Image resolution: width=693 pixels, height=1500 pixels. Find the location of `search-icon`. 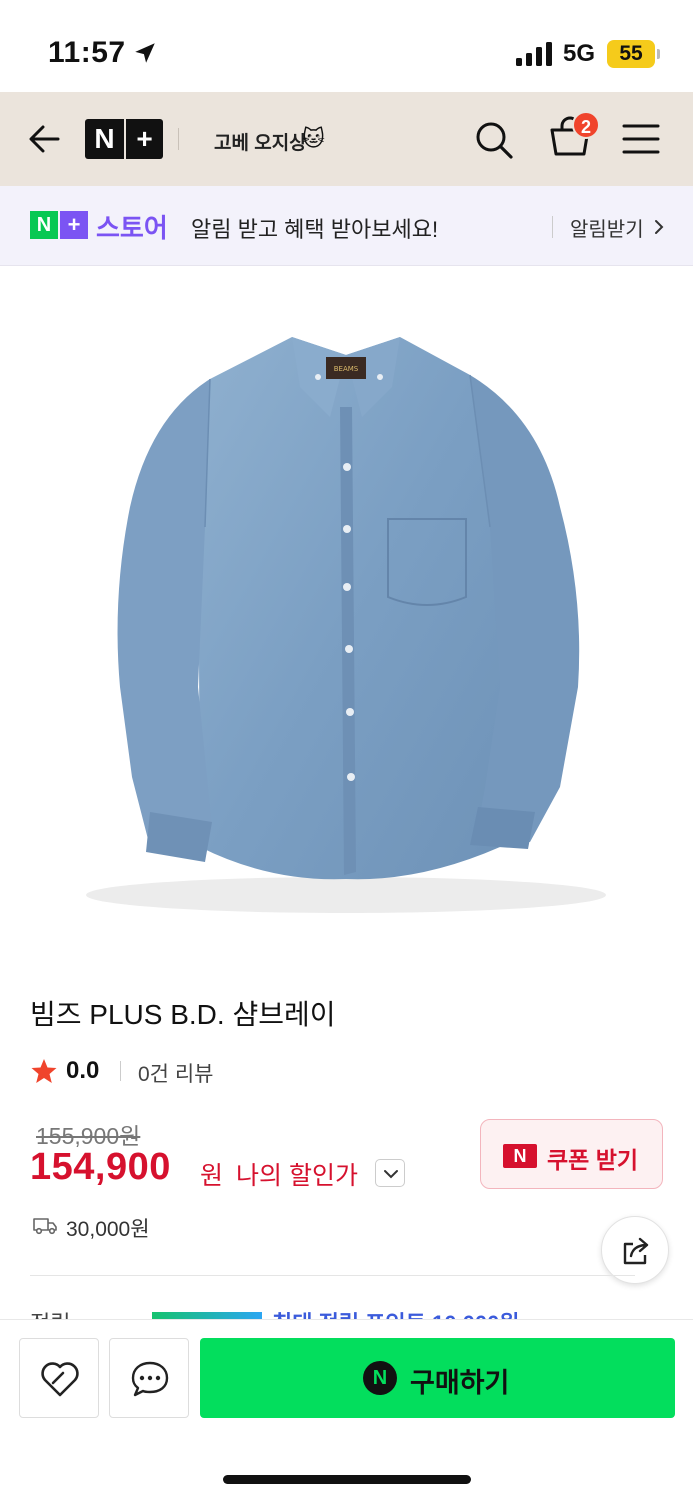

search-icon is located at coordinates (494, 140).